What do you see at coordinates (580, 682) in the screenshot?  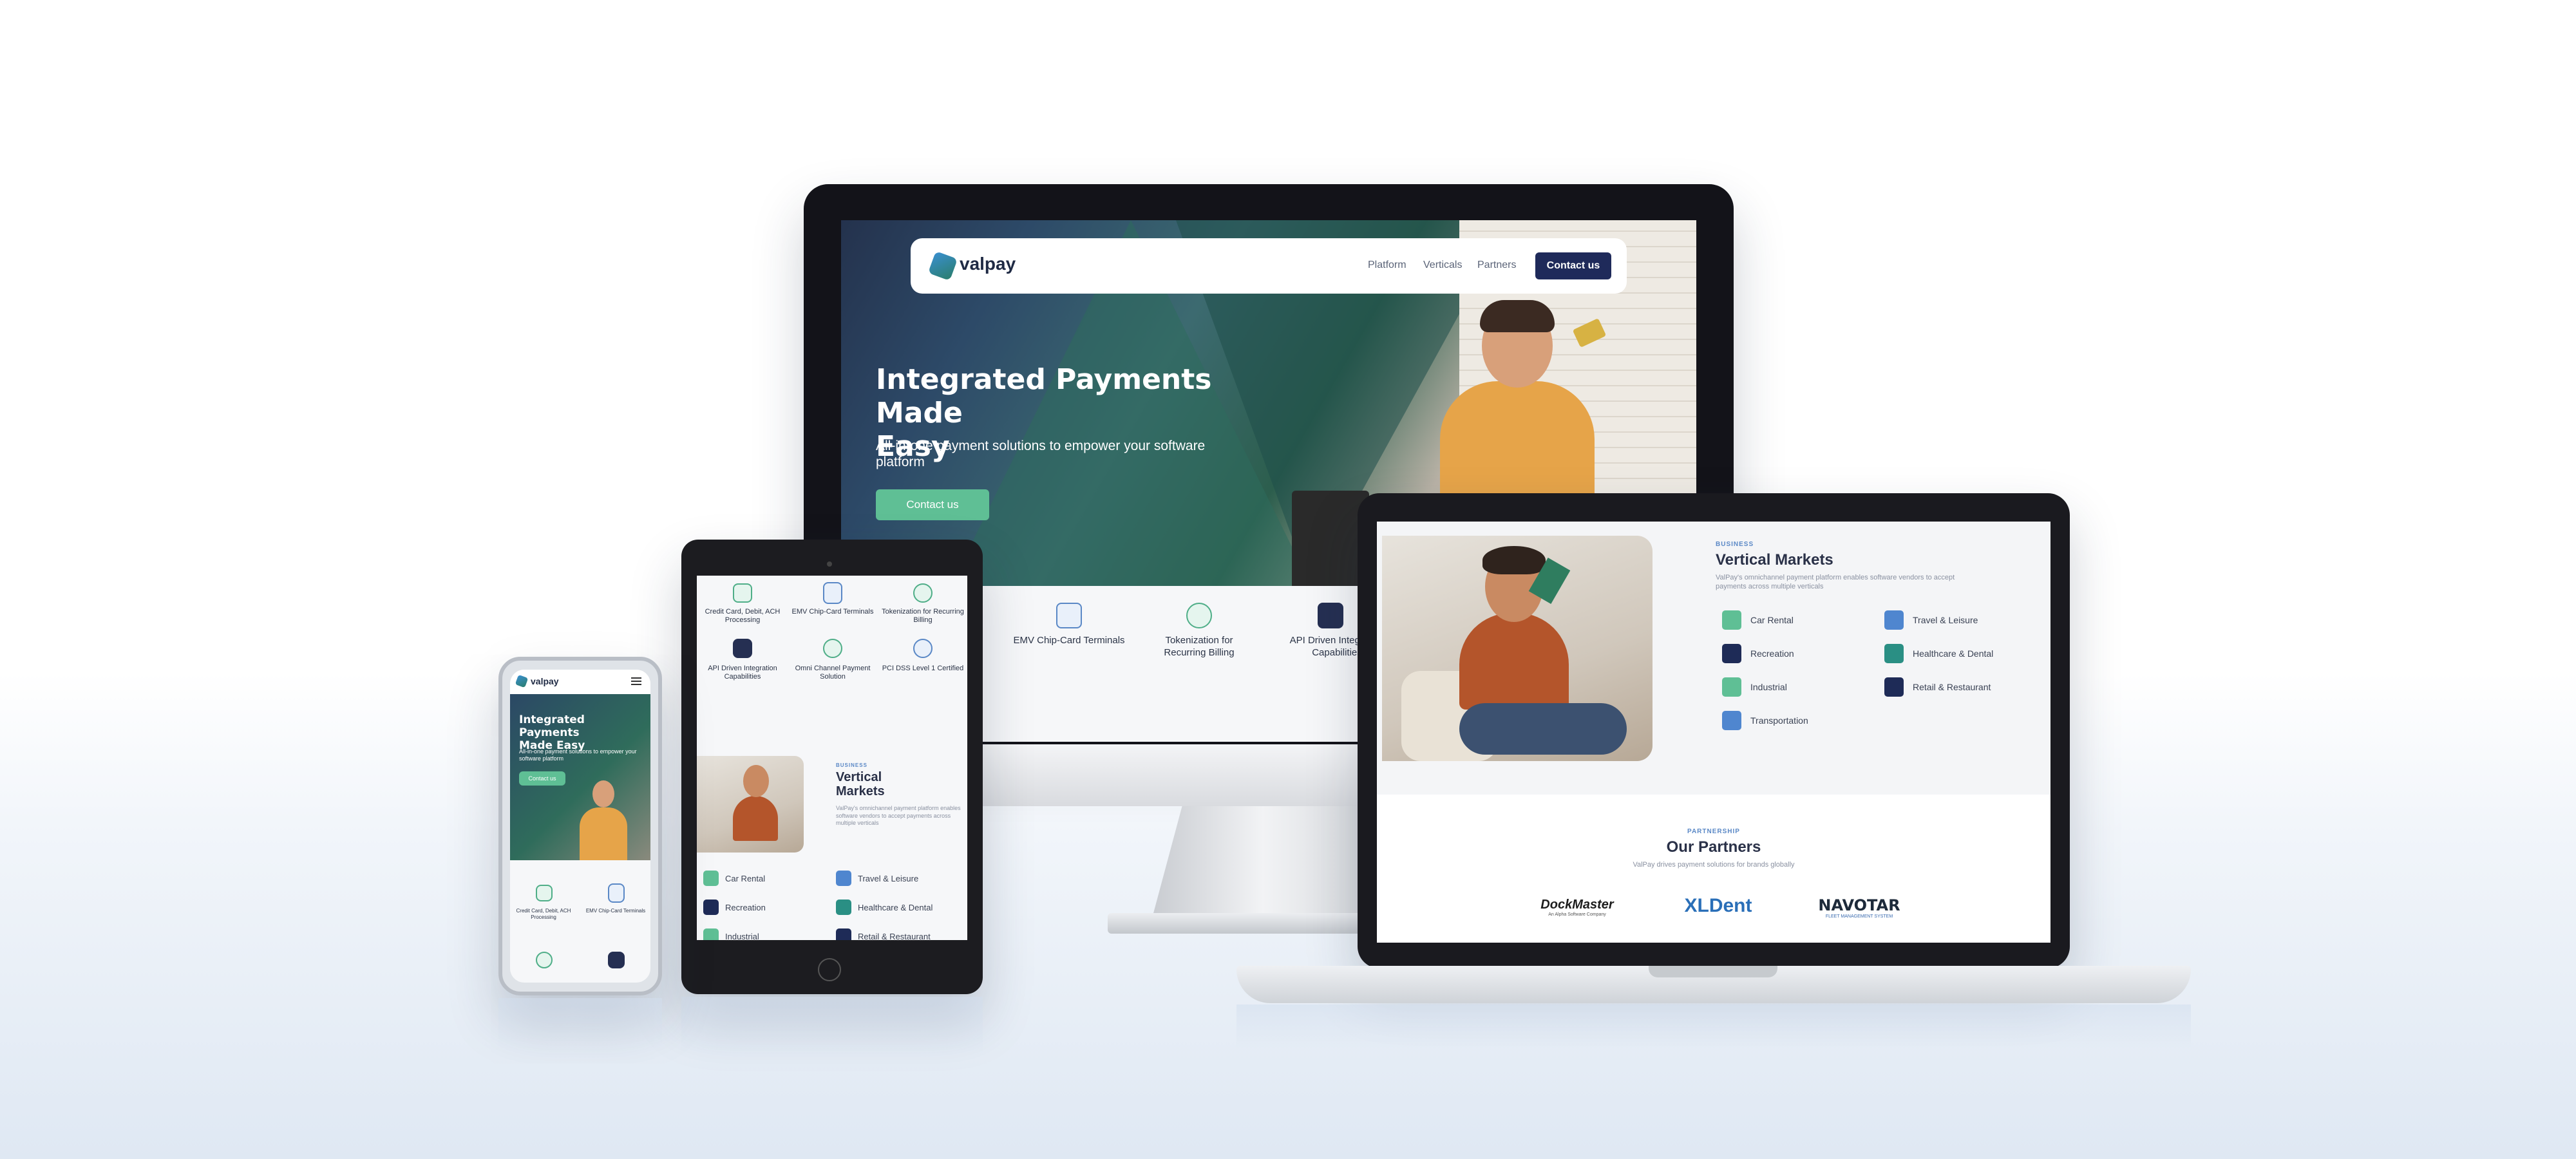 I see `phone-navbar: valpay` at bounding box center [580, 682].